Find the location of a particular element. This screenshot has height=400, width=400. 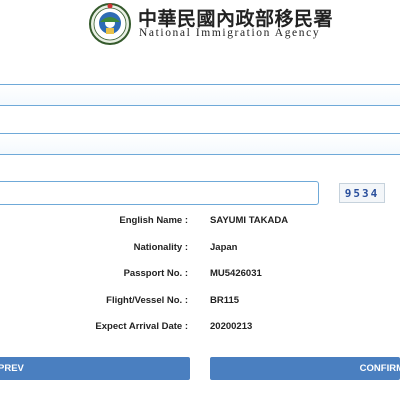

detail-value: 20200213 is located at coordinates (231, 326).